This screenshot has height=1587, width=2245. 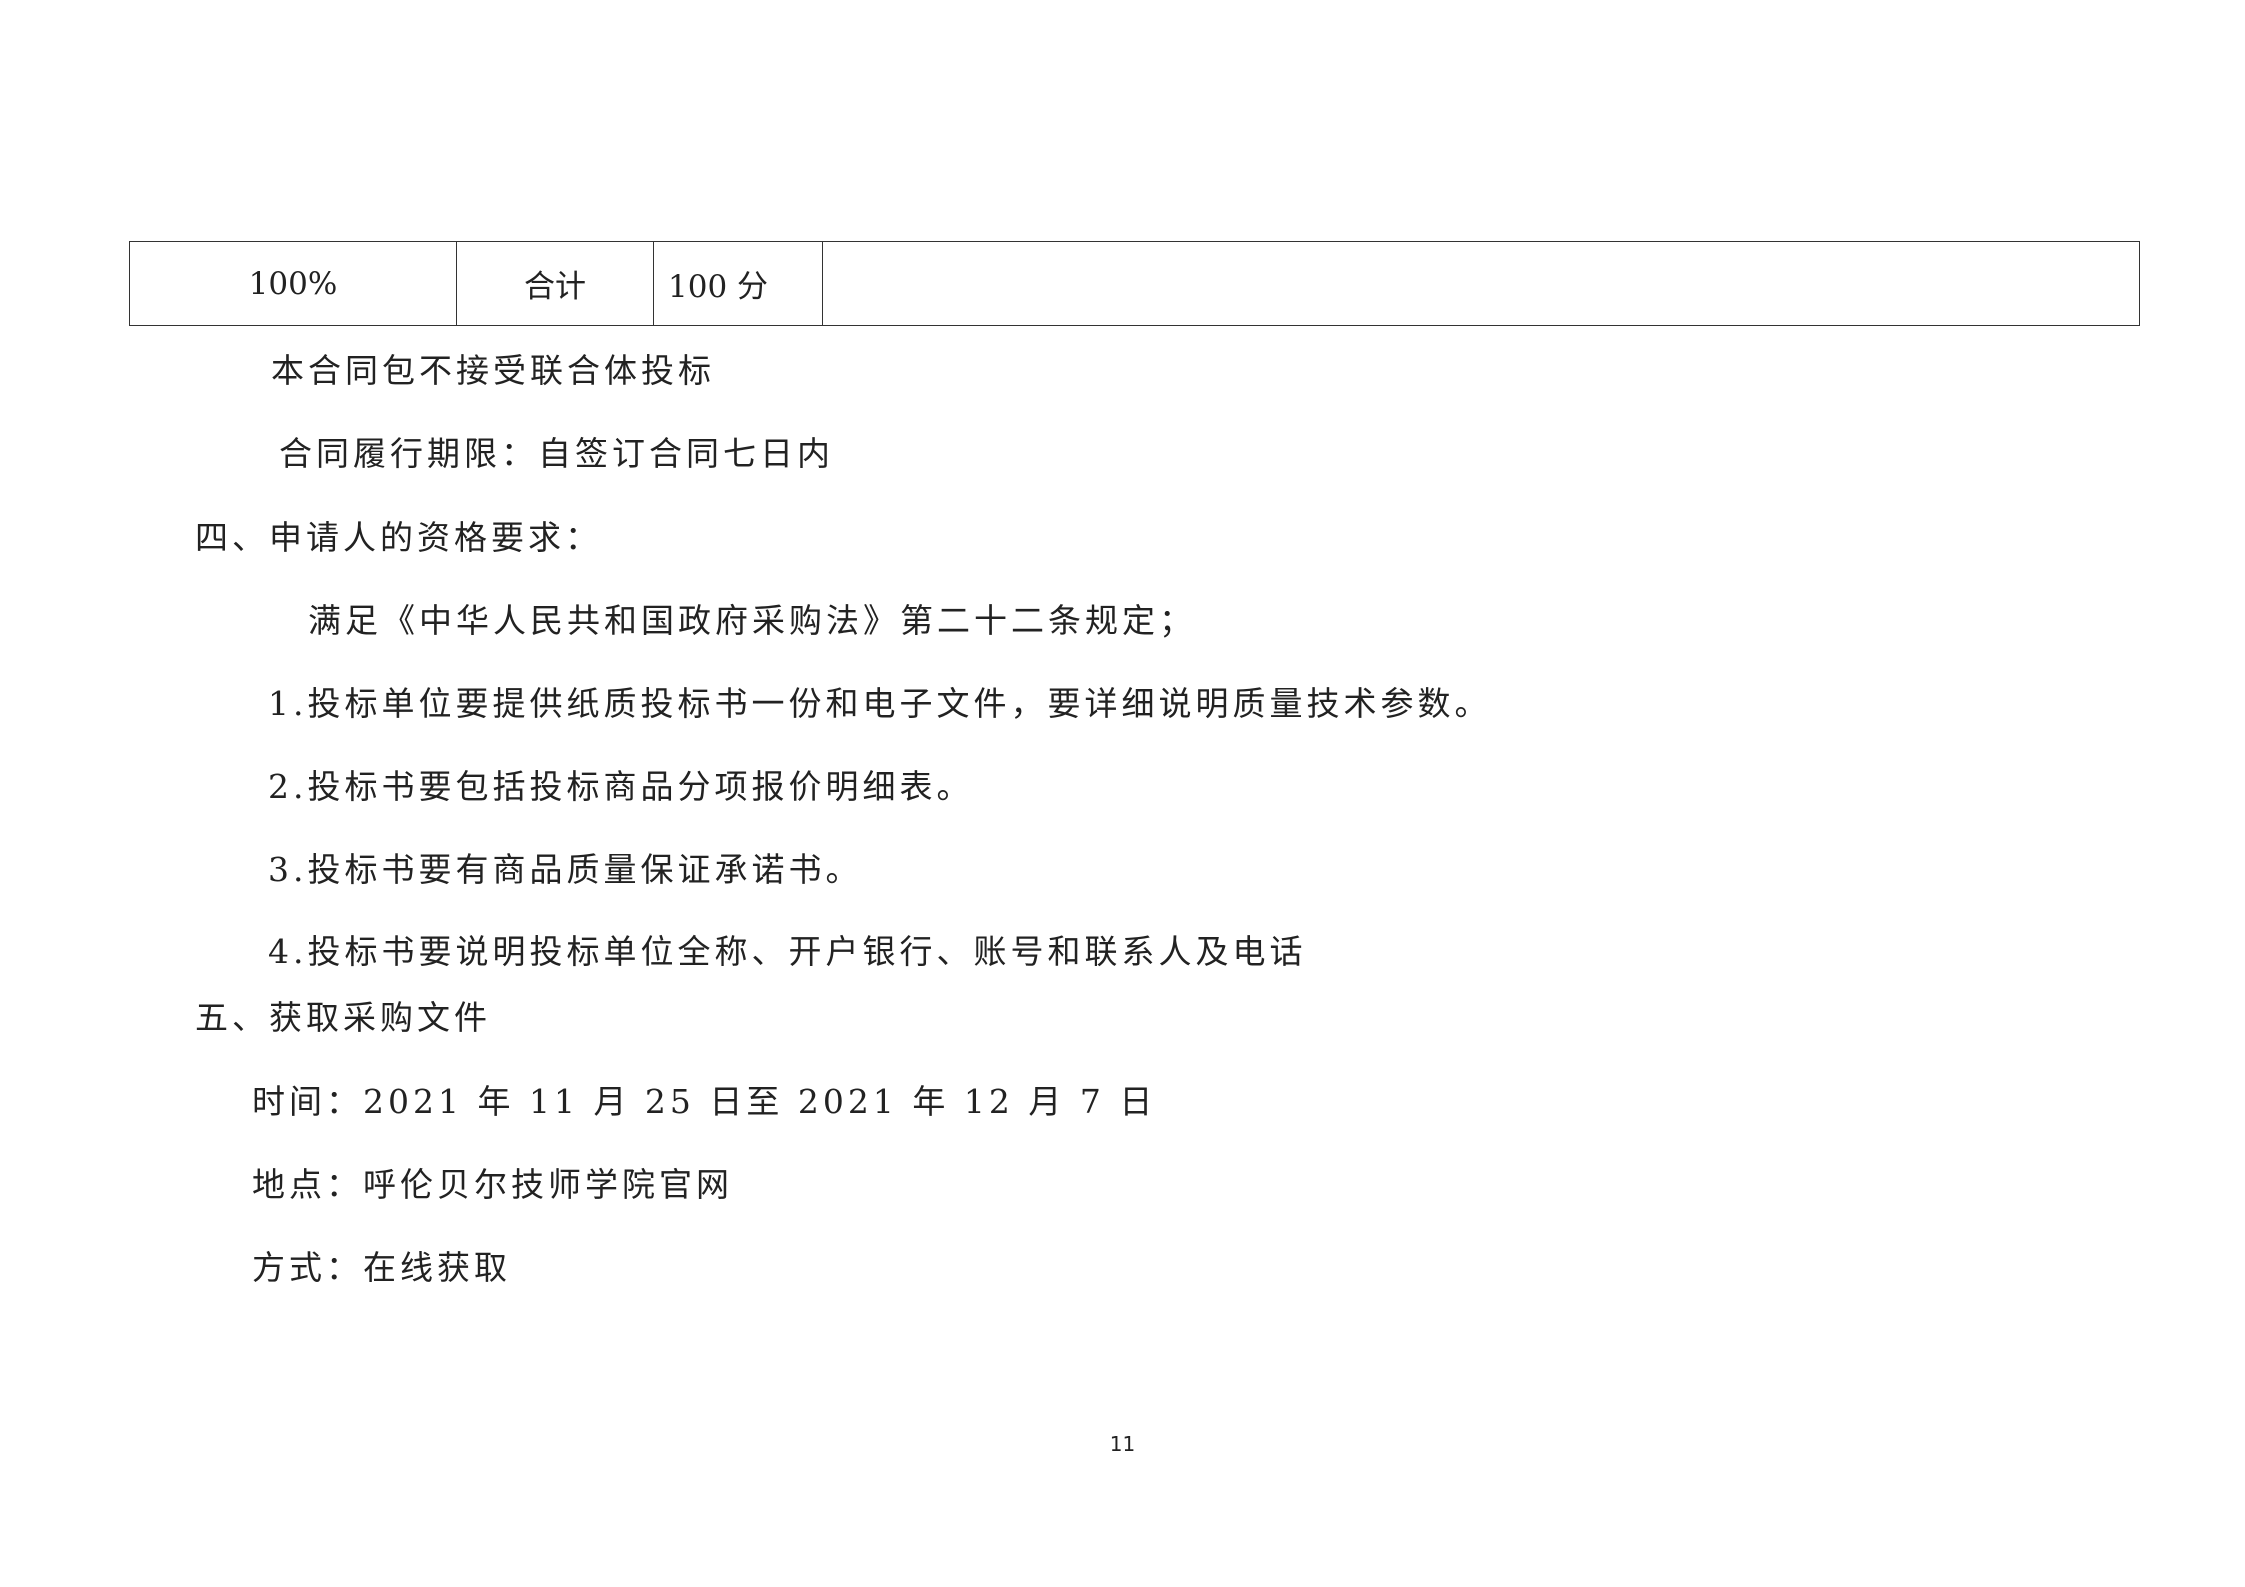 What do you see at coordinates (492, 1184) in the screenshot?
I see `acquisition-place-text: 地点：呼伦贝尔技师学院官网` at bounding box center [492, 1184].